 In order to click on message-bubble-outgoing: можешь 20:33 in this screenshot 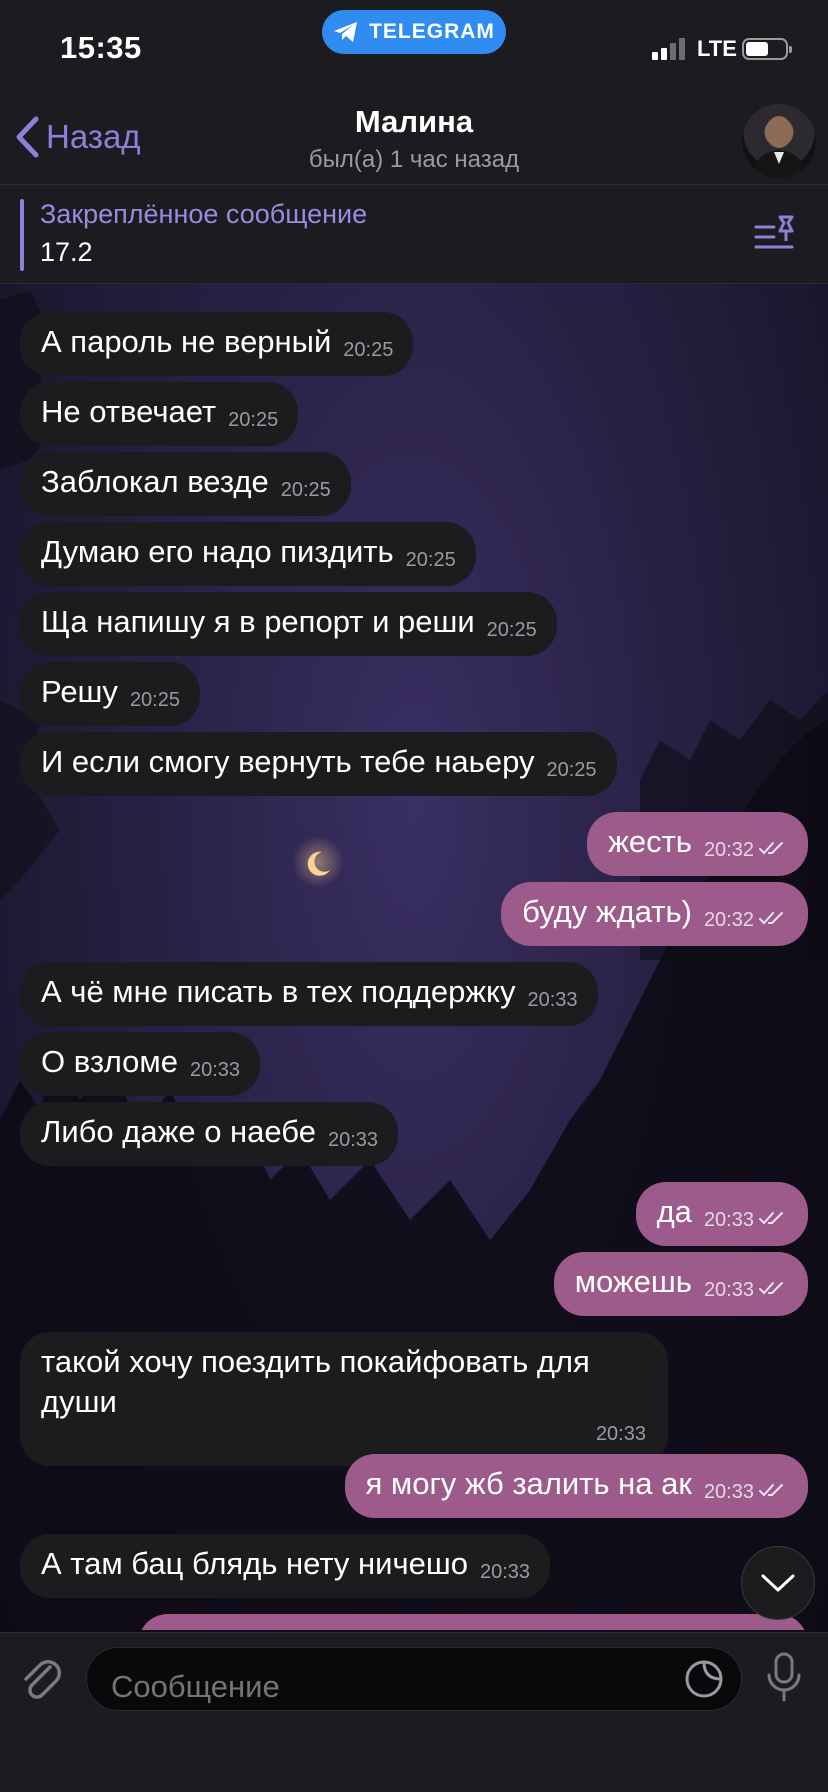, I will do `click(680, 1284)`.